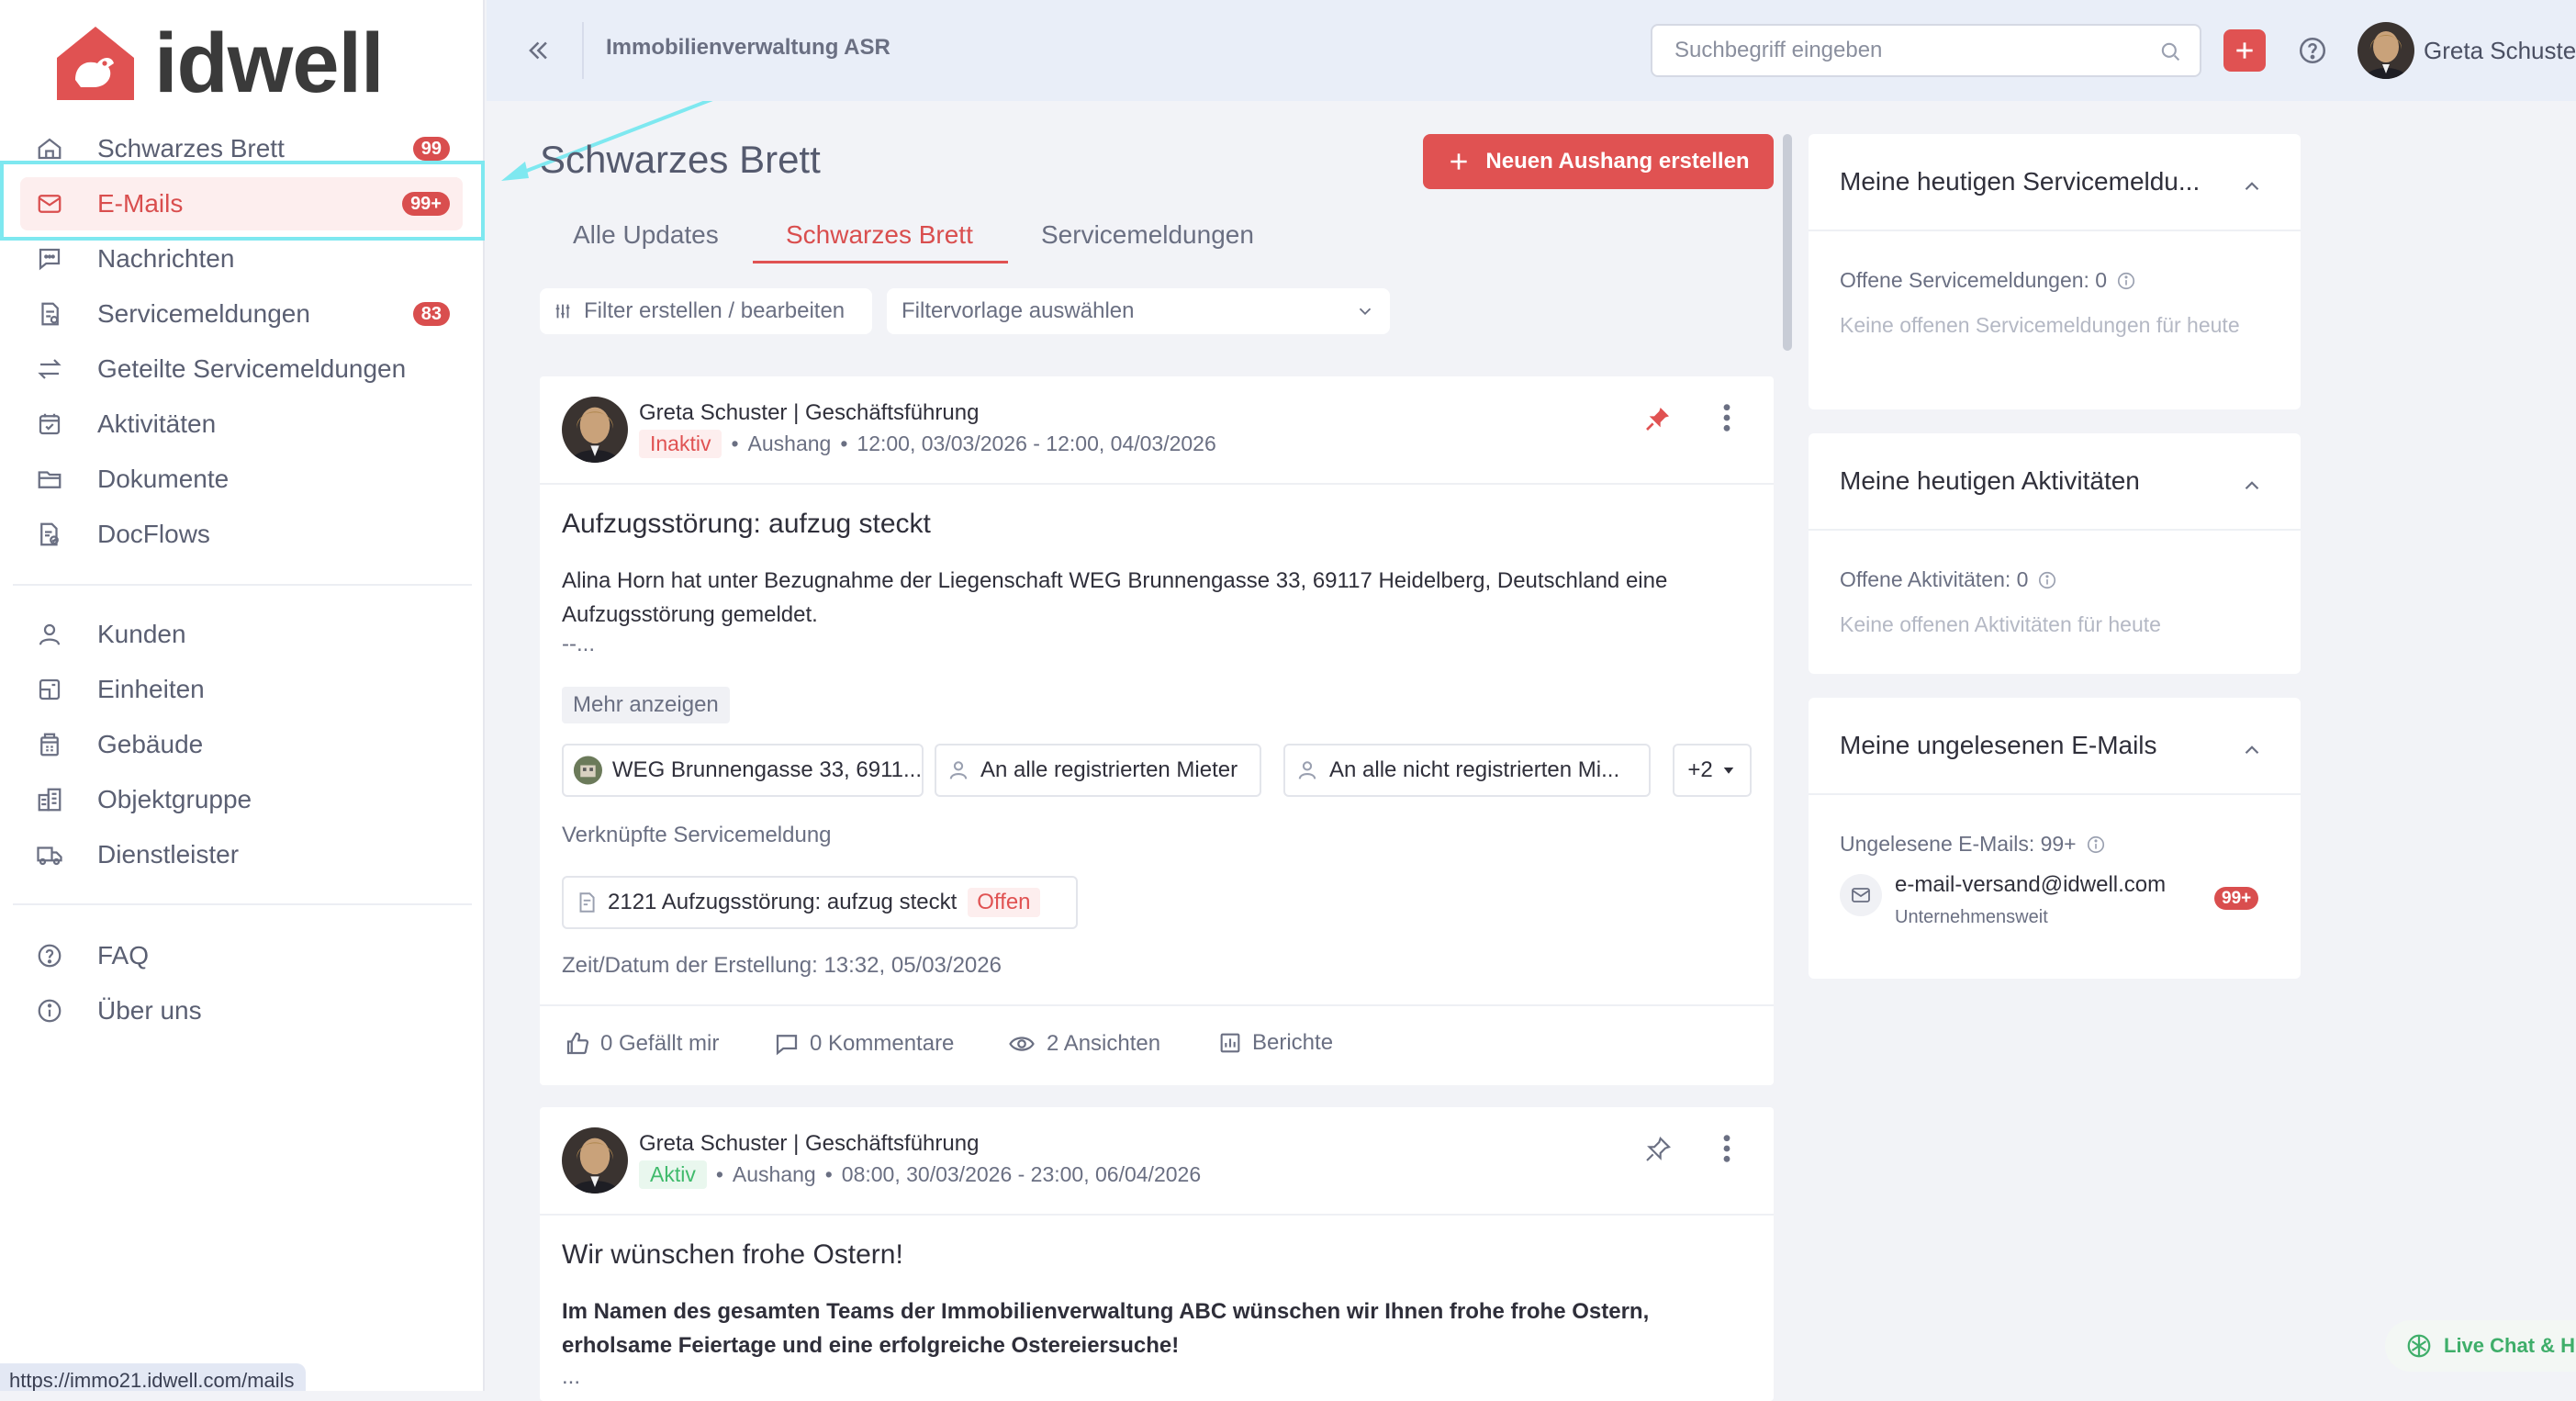  What do you see at coordinates (1712, 770) in the screenshot?
I see `more-recipients-button: +2` at bounding box center [1712, 770].